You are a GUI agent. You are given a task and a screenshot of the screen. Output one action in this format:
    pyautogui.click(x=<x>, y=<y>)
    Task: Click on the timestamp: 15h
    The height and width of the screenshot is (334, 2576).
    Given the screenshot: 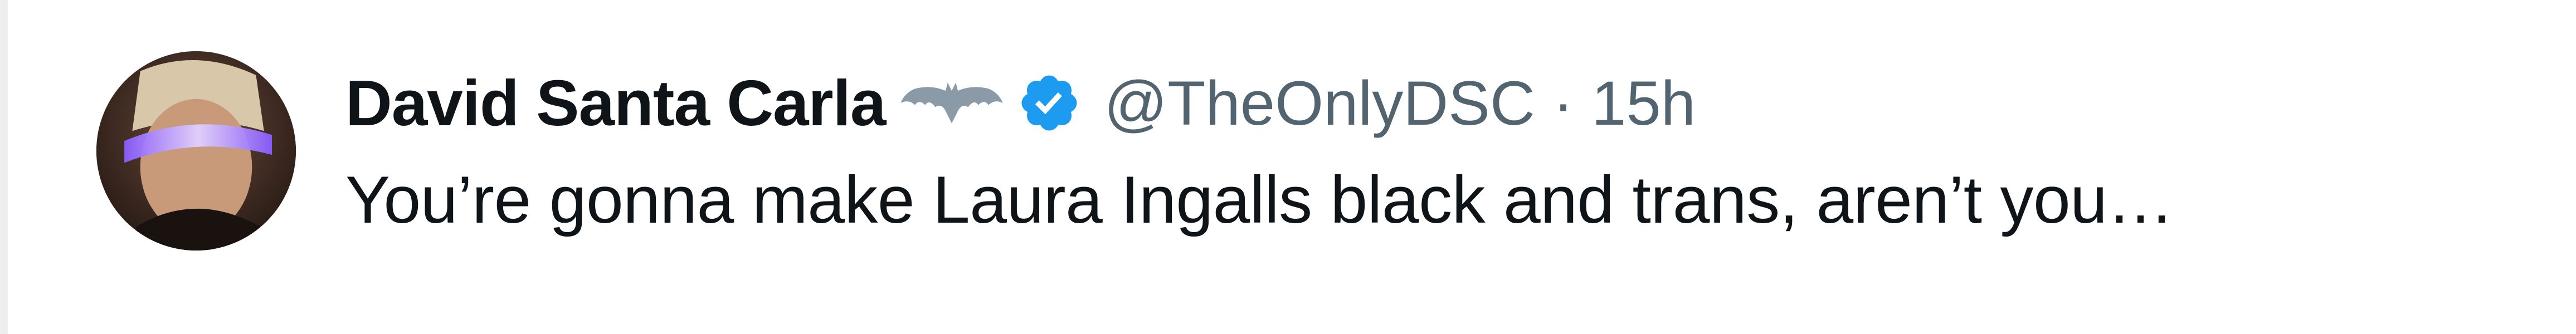 What is the action you would take?
    pyautogui.click(x=1643, y=103)
    